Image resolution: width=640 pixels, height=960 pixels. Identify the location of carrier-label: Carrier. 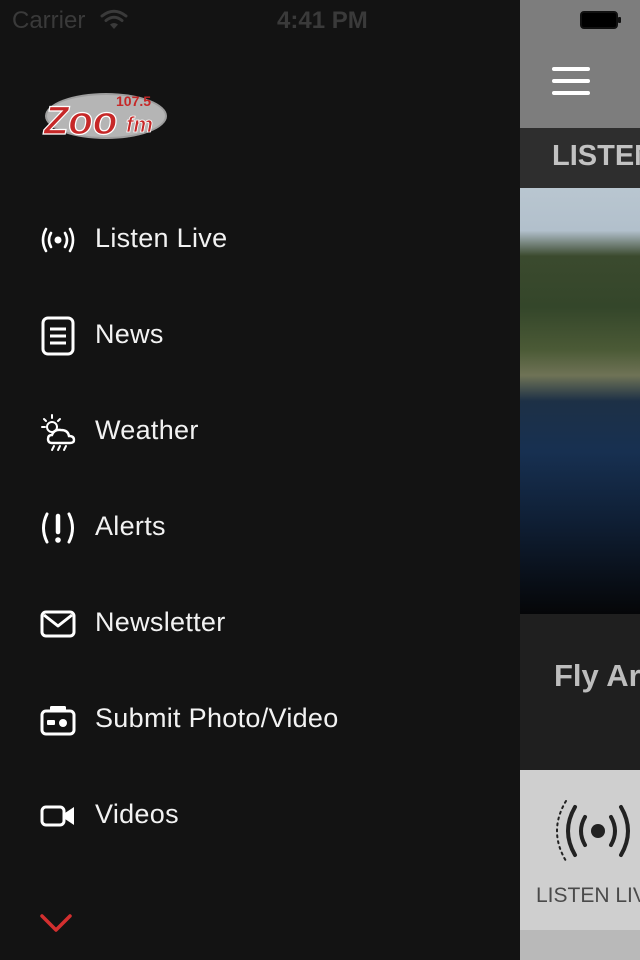
(49, 20).